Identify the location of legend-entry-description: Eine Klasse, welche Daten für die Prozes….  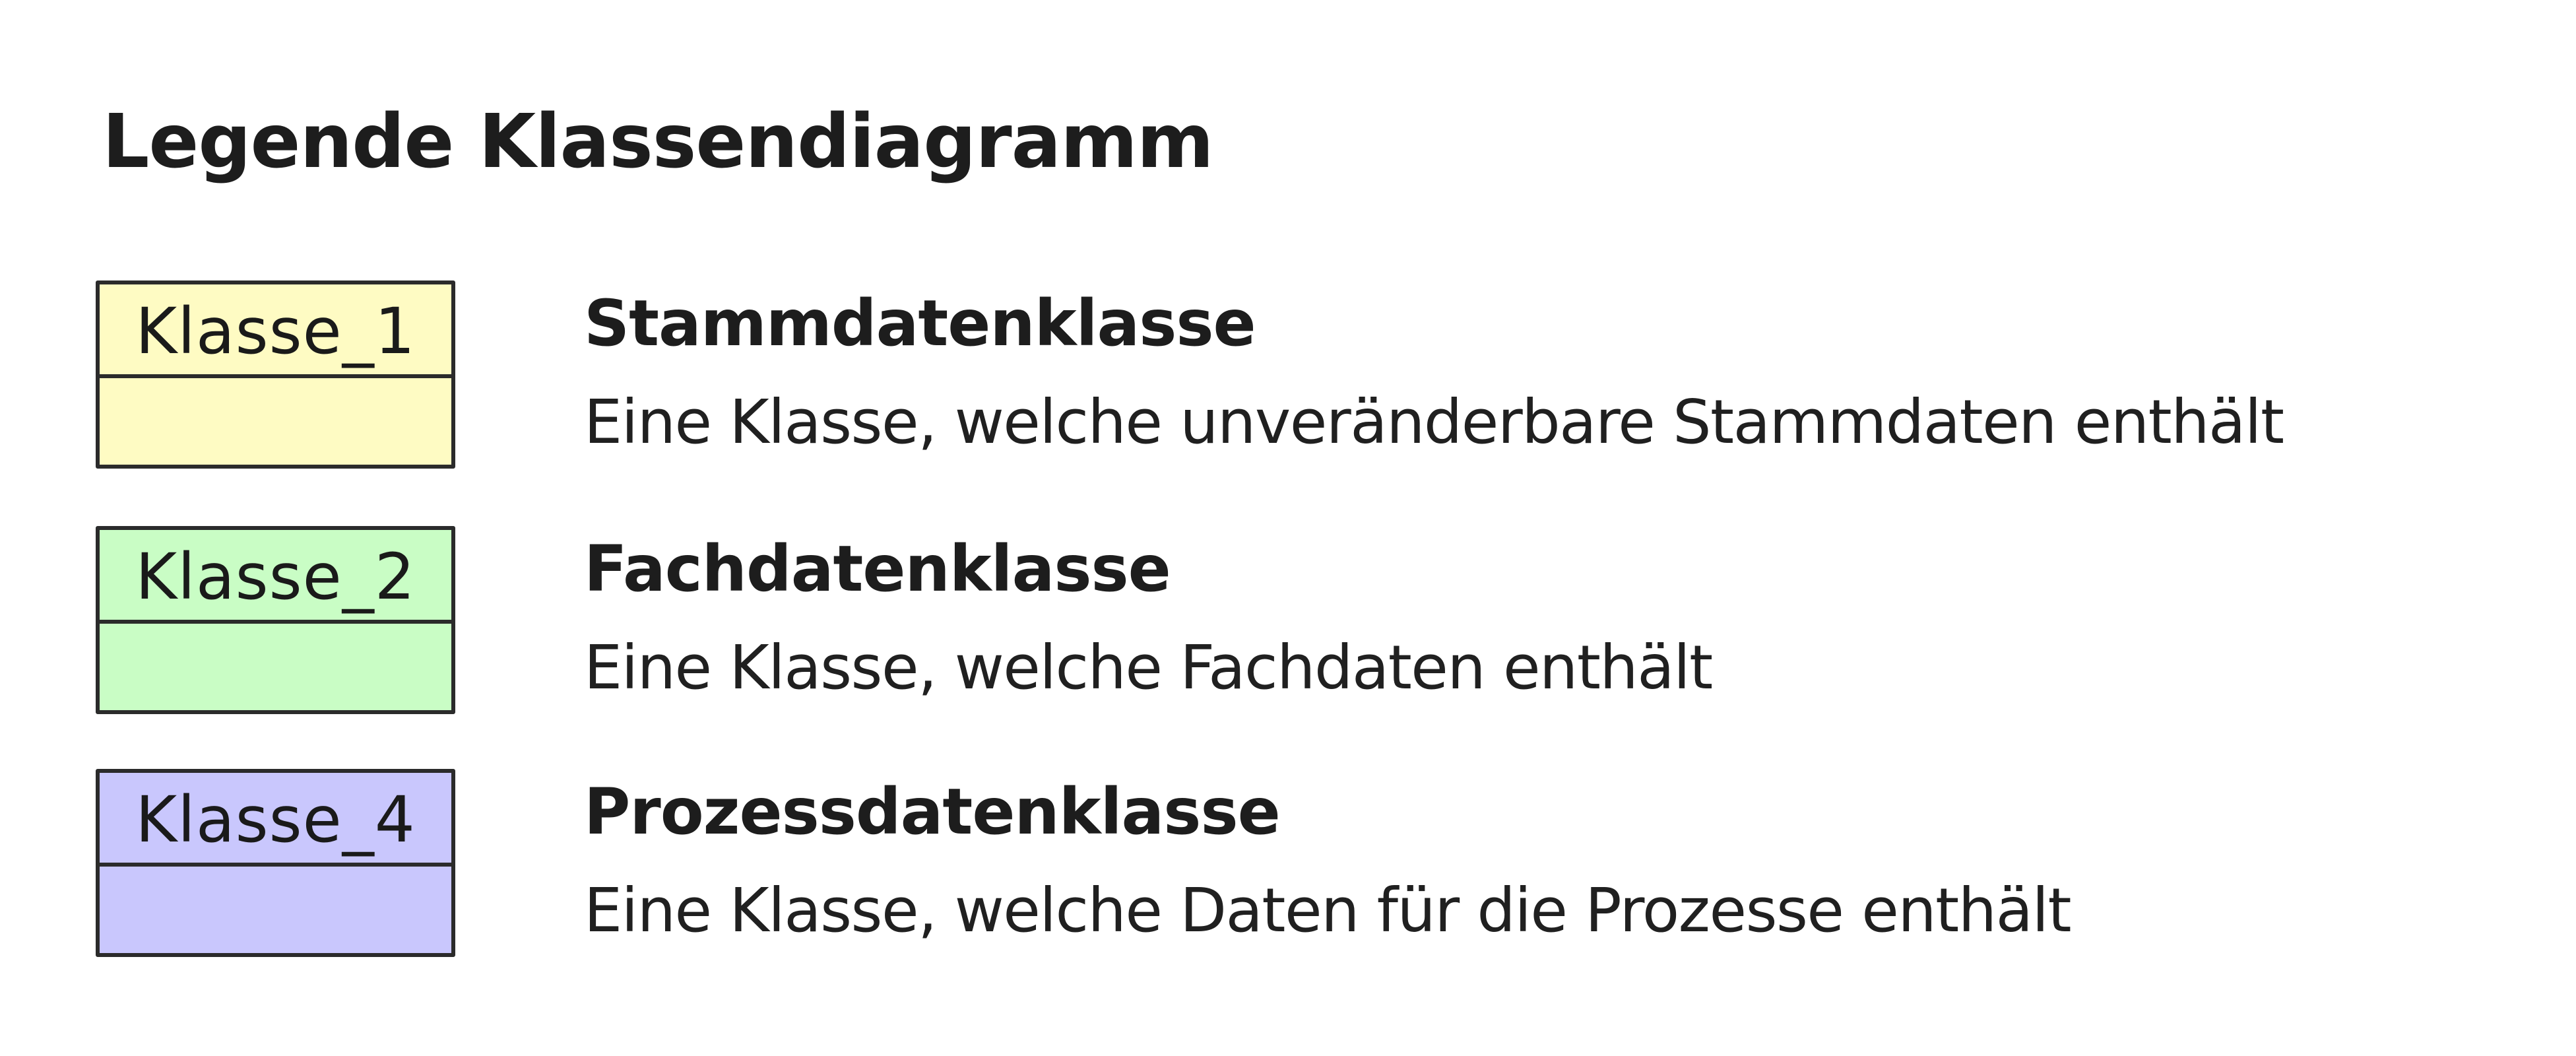
(1327, 911).